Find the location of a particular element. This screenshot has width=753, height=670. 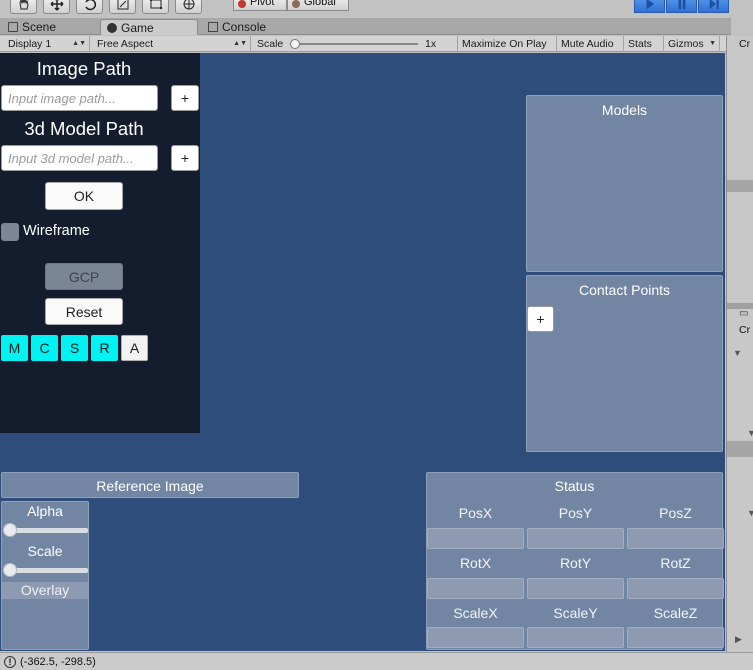

global-label: Global is located at coordinates (320, 4).